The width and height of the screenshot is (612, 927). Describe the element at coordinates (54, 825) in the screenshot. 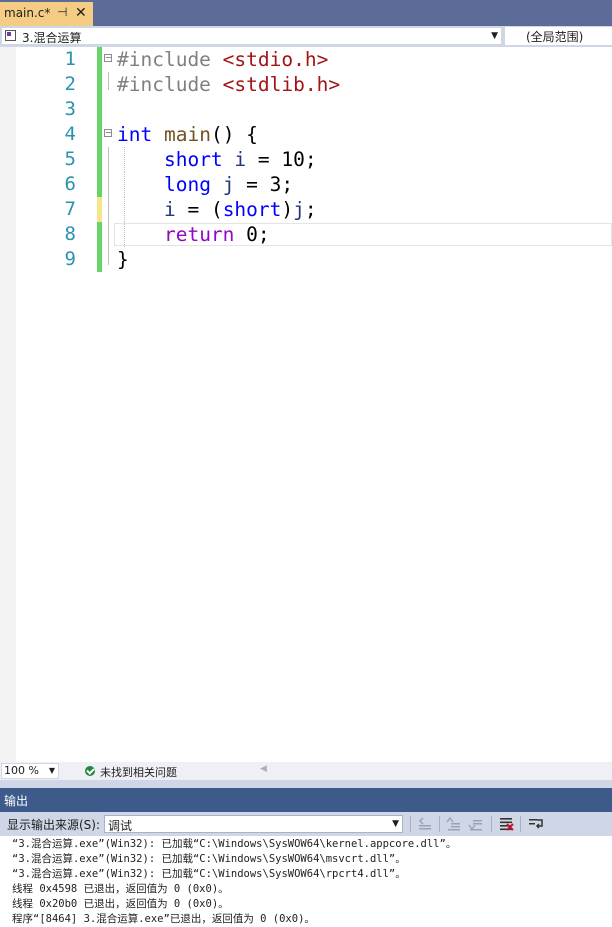

I see `output-source-label: 显示输出来源(S):` at that location.